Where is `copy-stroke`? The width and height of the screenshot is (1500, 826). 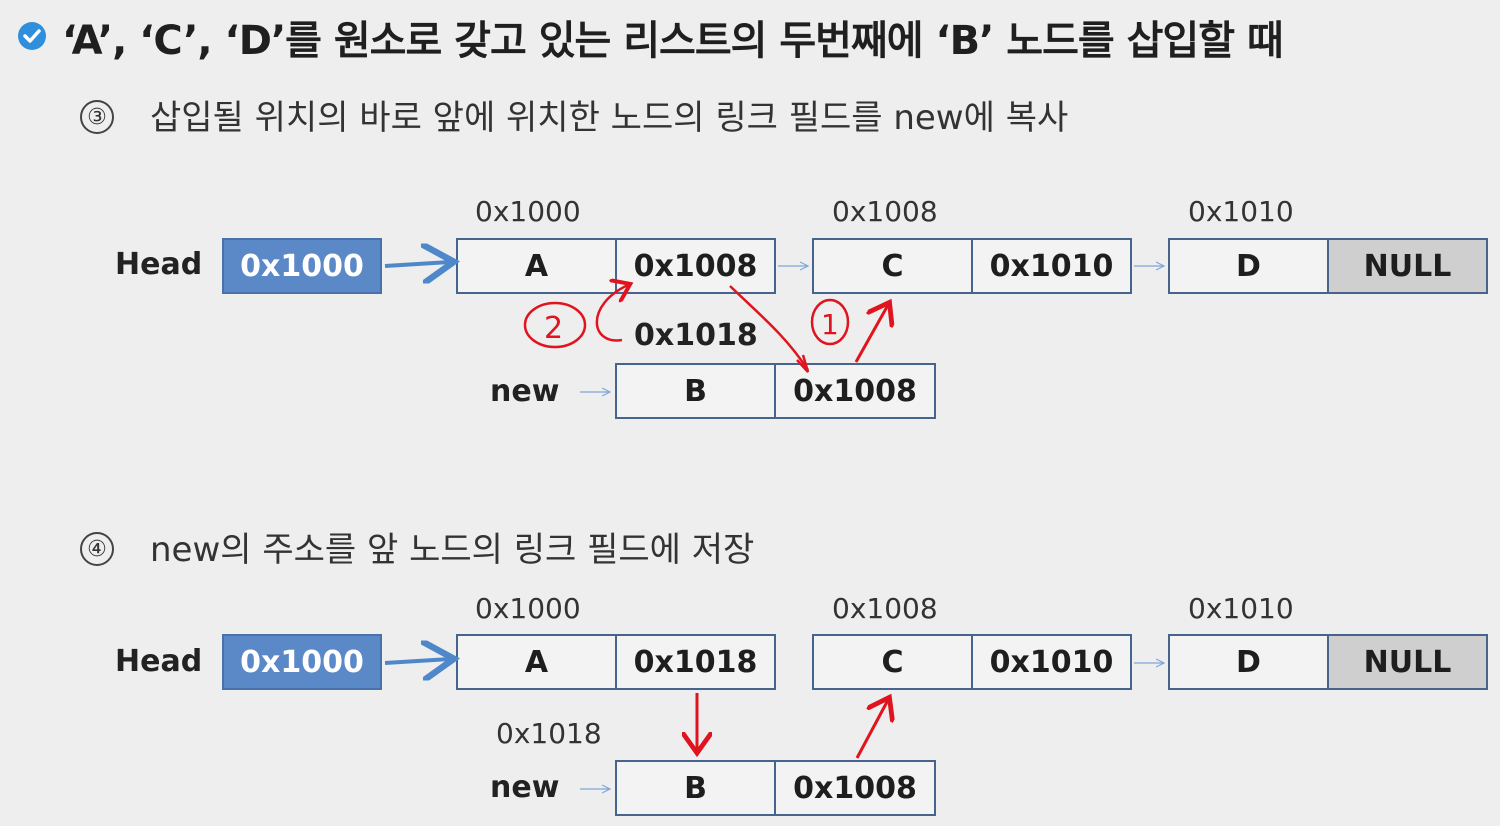
copy-stroke is located at coordinates (769, 328).